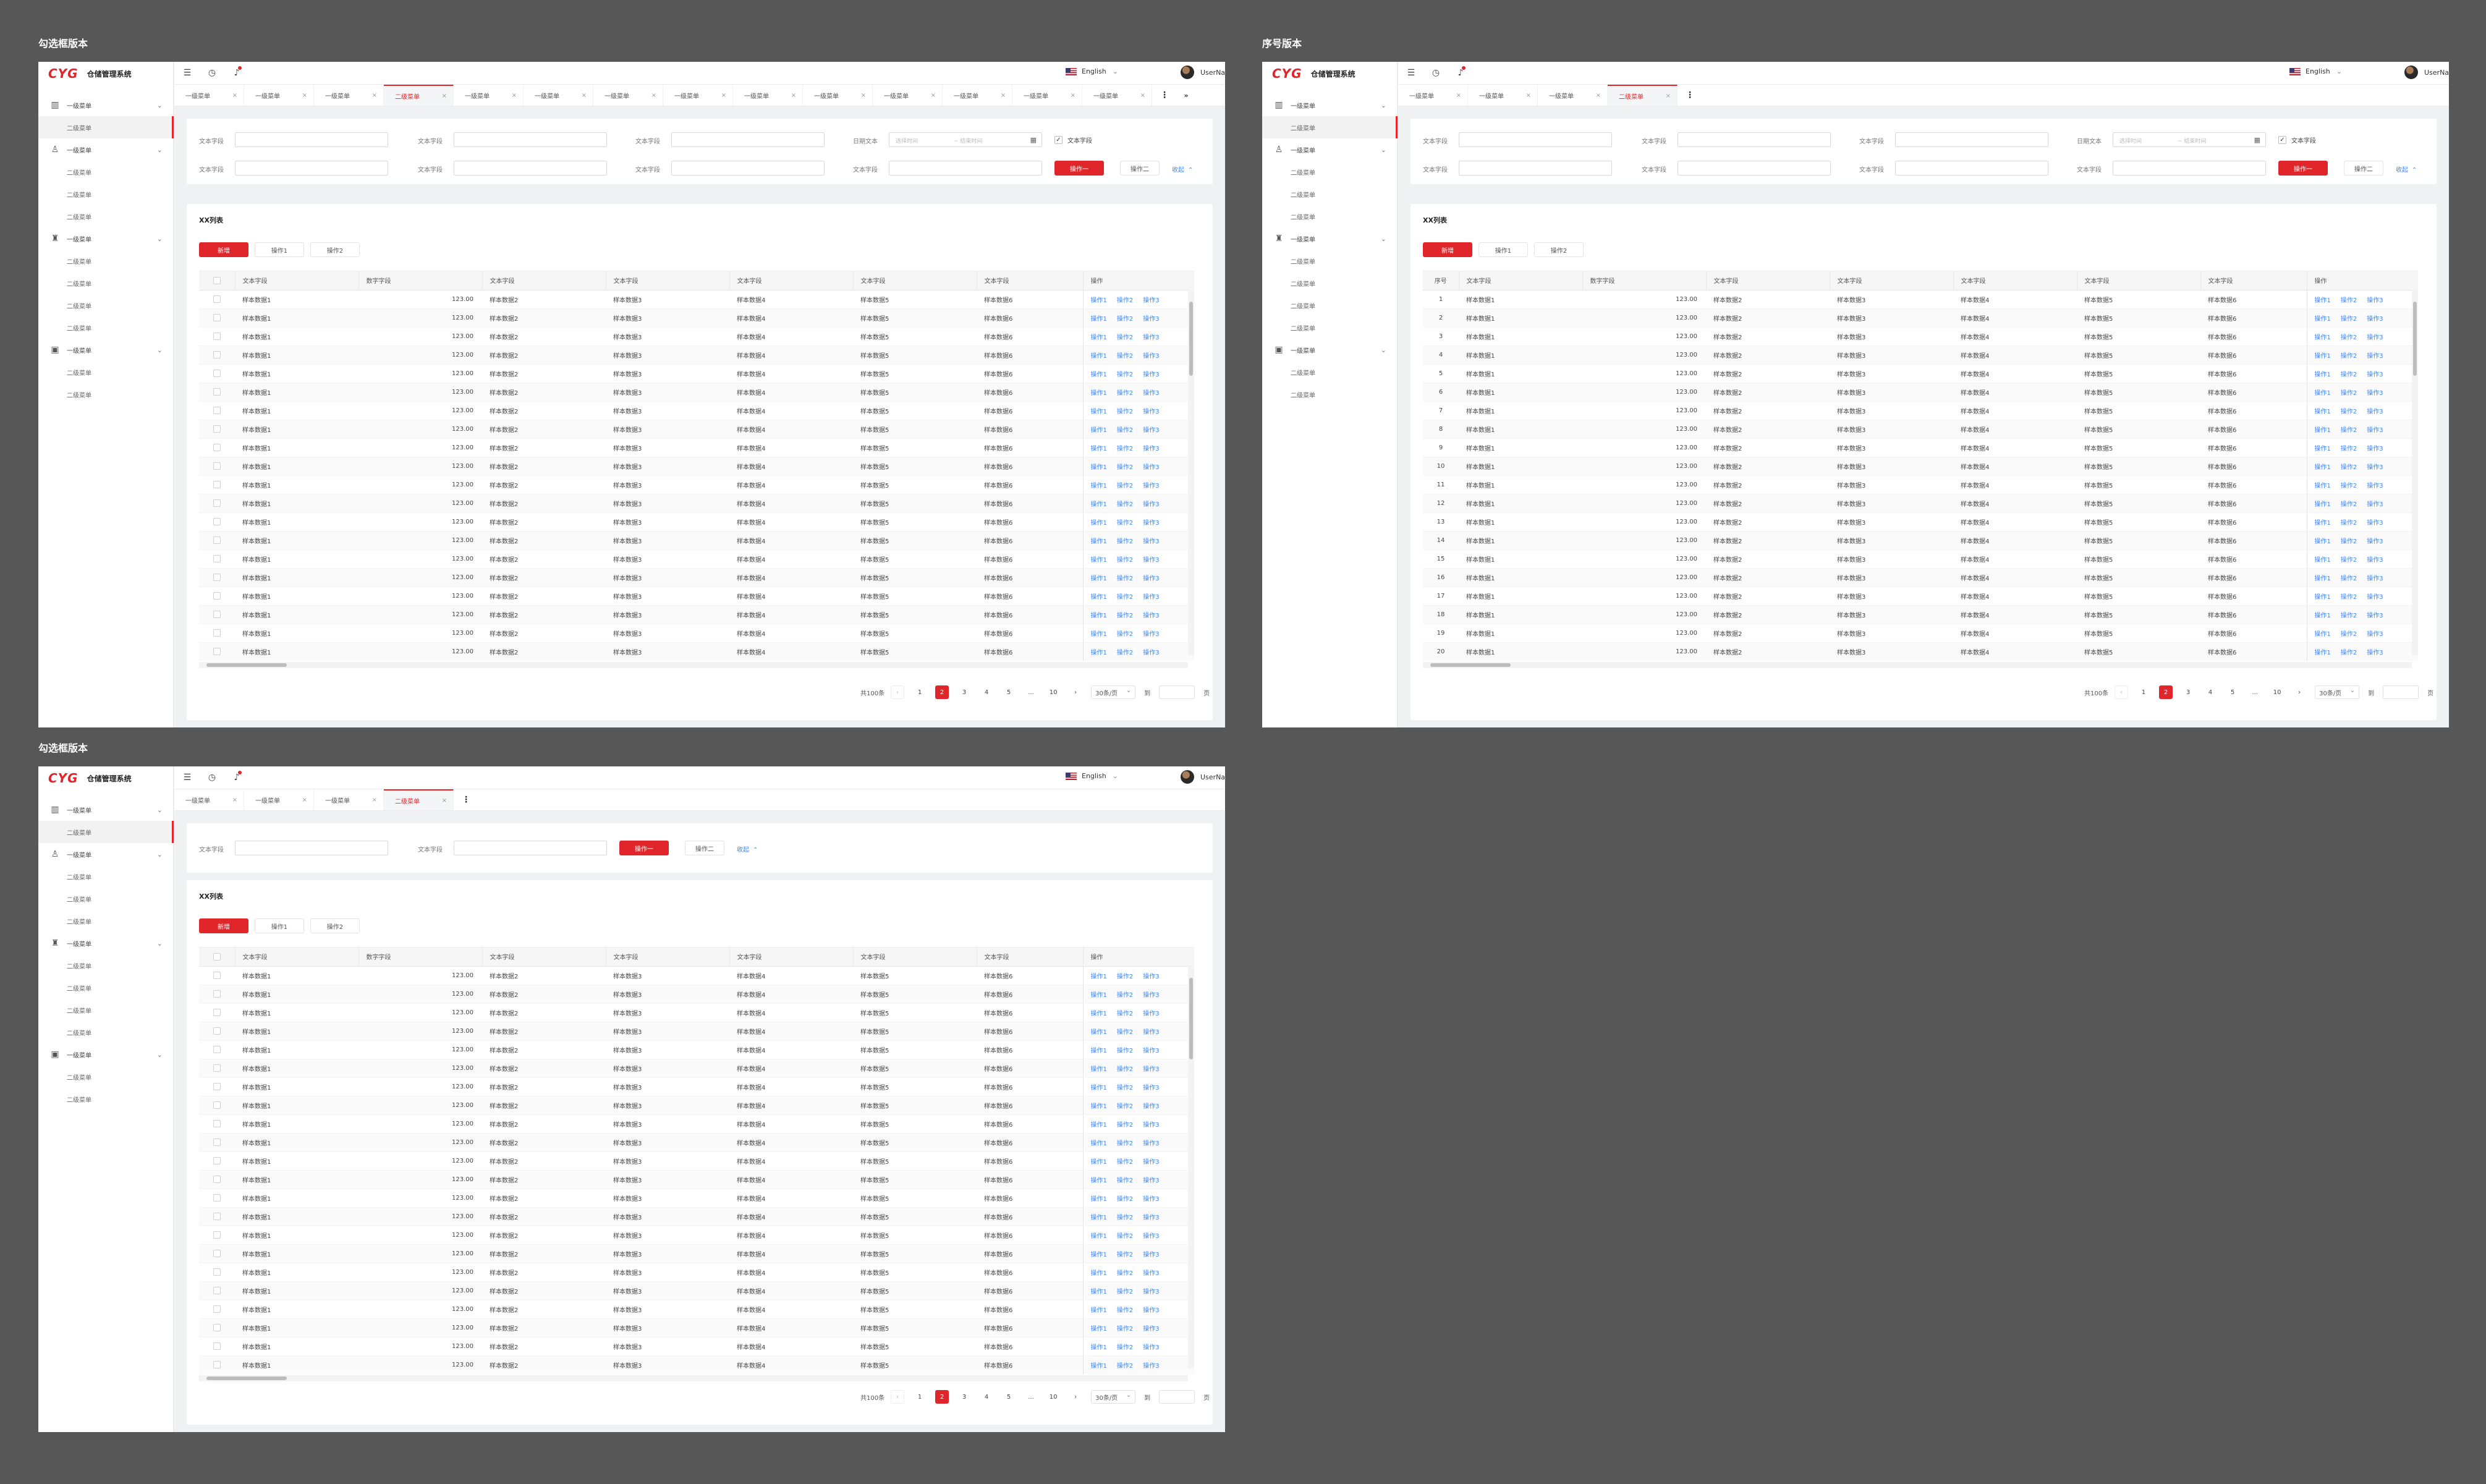  I want to click on menu-group: ▣ 一级菜单 ⌄, so click(106, 350).